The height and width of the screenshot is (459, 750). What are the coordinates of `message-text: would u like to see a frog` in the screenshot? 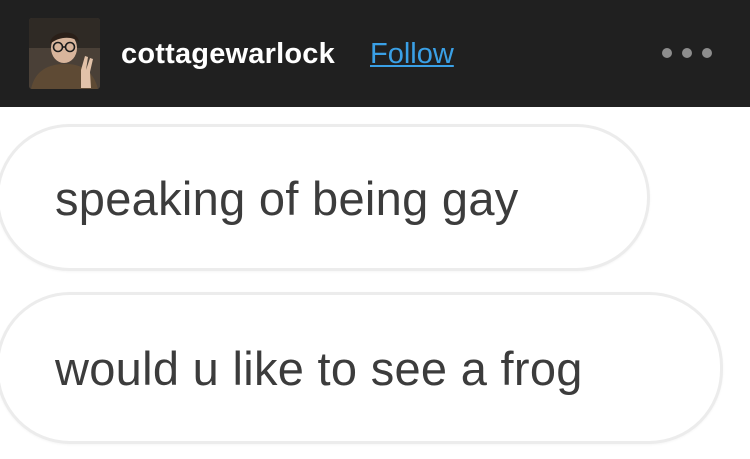 It's located at (319, 368).